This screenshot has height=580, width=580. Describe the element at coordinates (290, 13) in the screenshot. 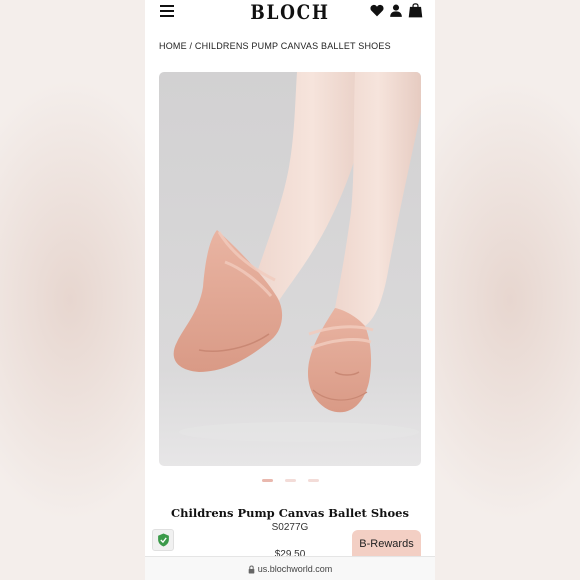

I see `site-header: BLOCH` at that location.